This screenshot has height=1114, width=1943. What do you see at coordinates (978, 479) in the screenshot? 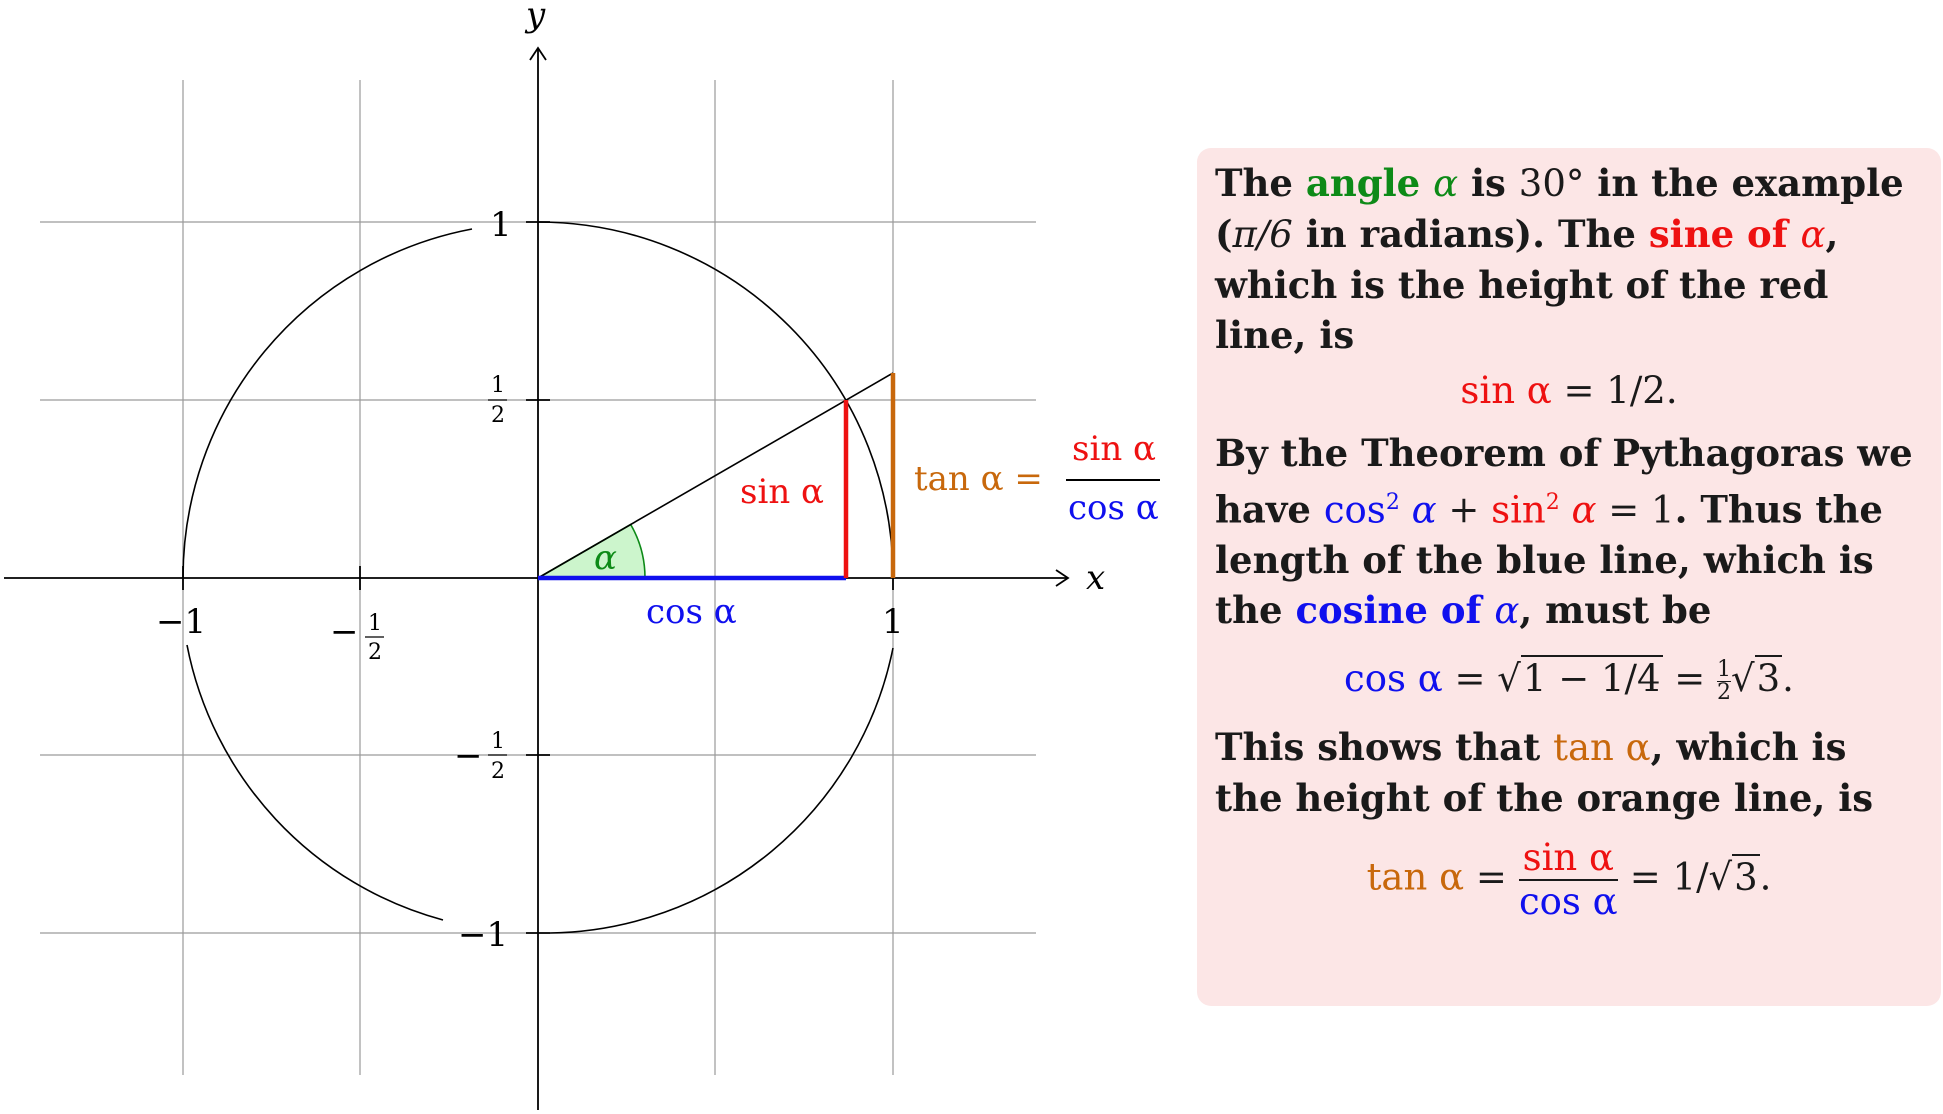
I see `tan-label: tan α =` at bounding box center [978, 479].